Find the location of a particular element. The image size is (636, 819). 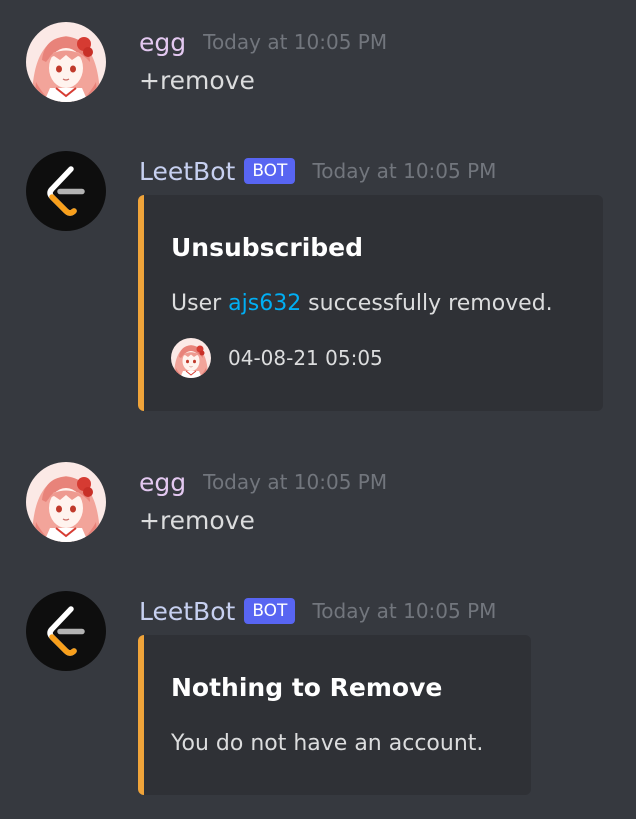

embed-title: Nothing to Remove is located at coordinates (307, 687).